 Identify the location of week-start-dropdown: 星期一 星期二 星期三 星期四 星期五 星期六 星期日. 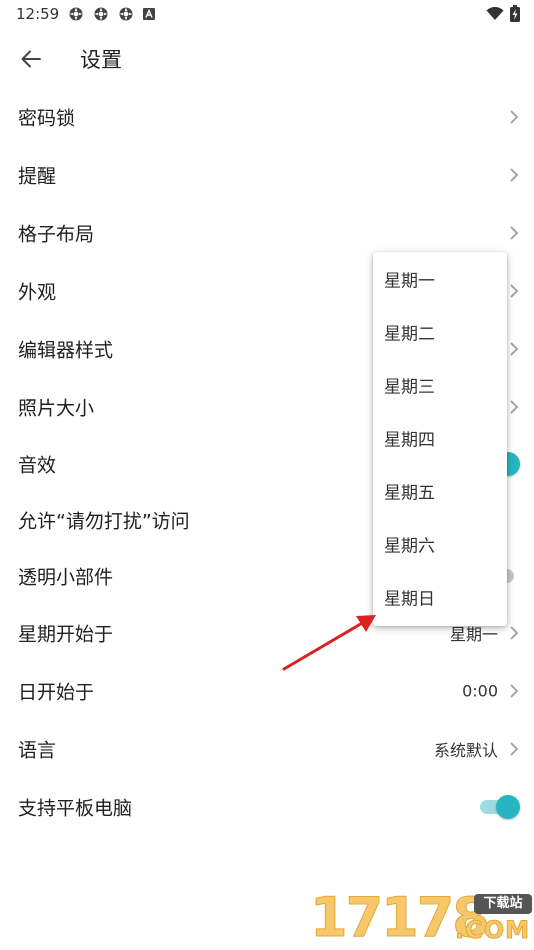
(440, 439).